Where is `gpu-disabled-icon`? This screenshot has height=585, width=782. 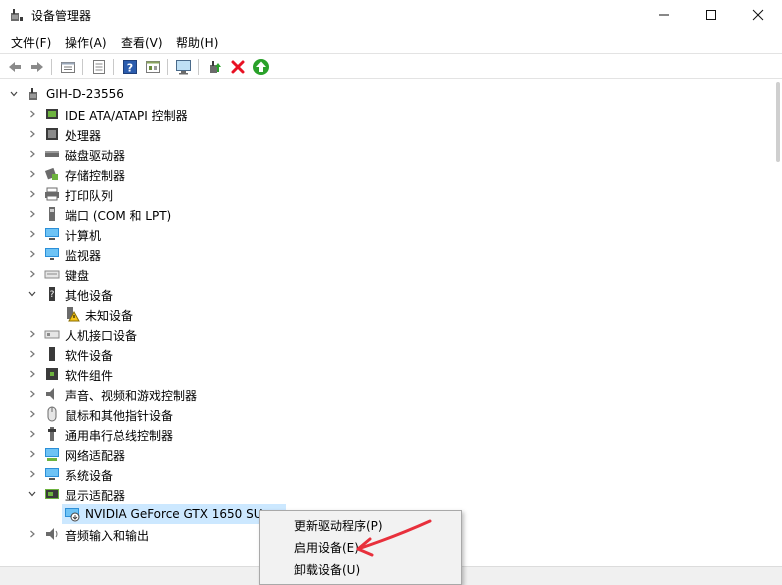
gpu-disabled-icon is located at coordinates (72, 515).